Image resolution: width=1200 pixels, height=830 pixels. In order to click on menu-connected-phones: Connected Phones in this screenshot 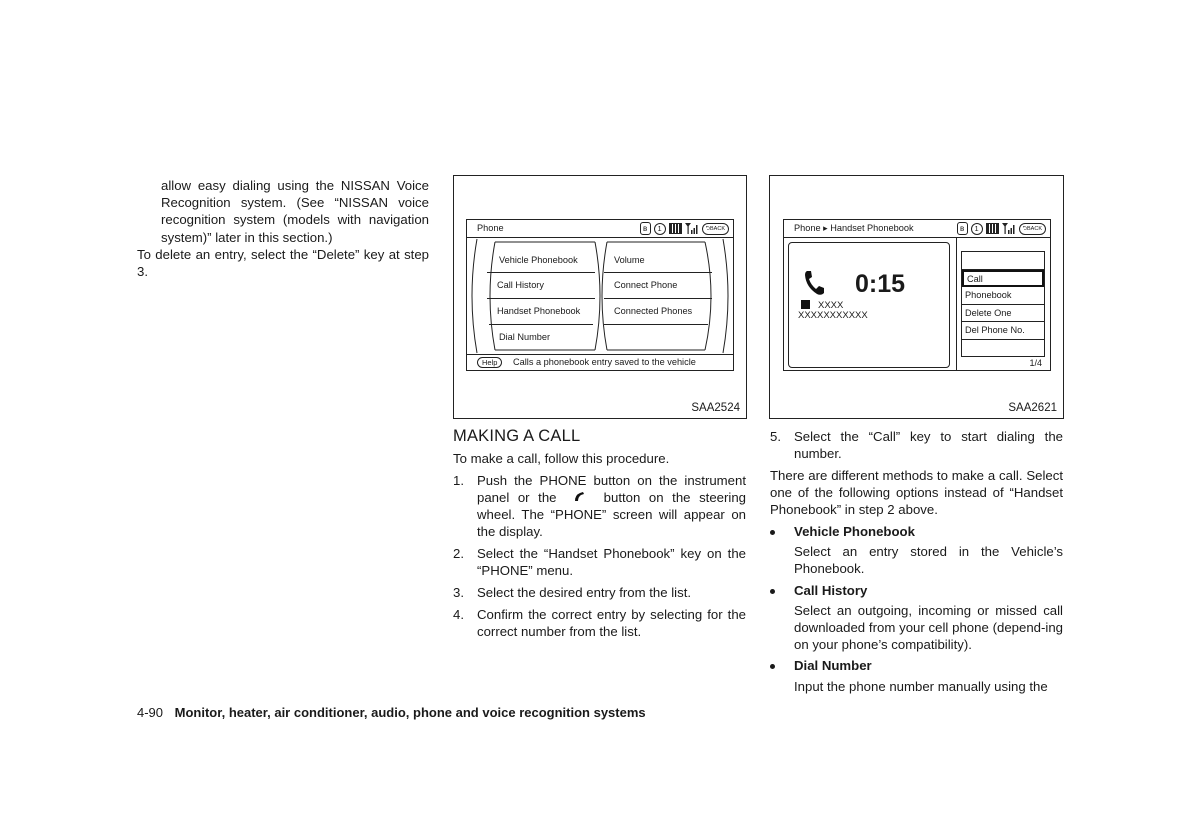, I will do `click(658, 310)`.